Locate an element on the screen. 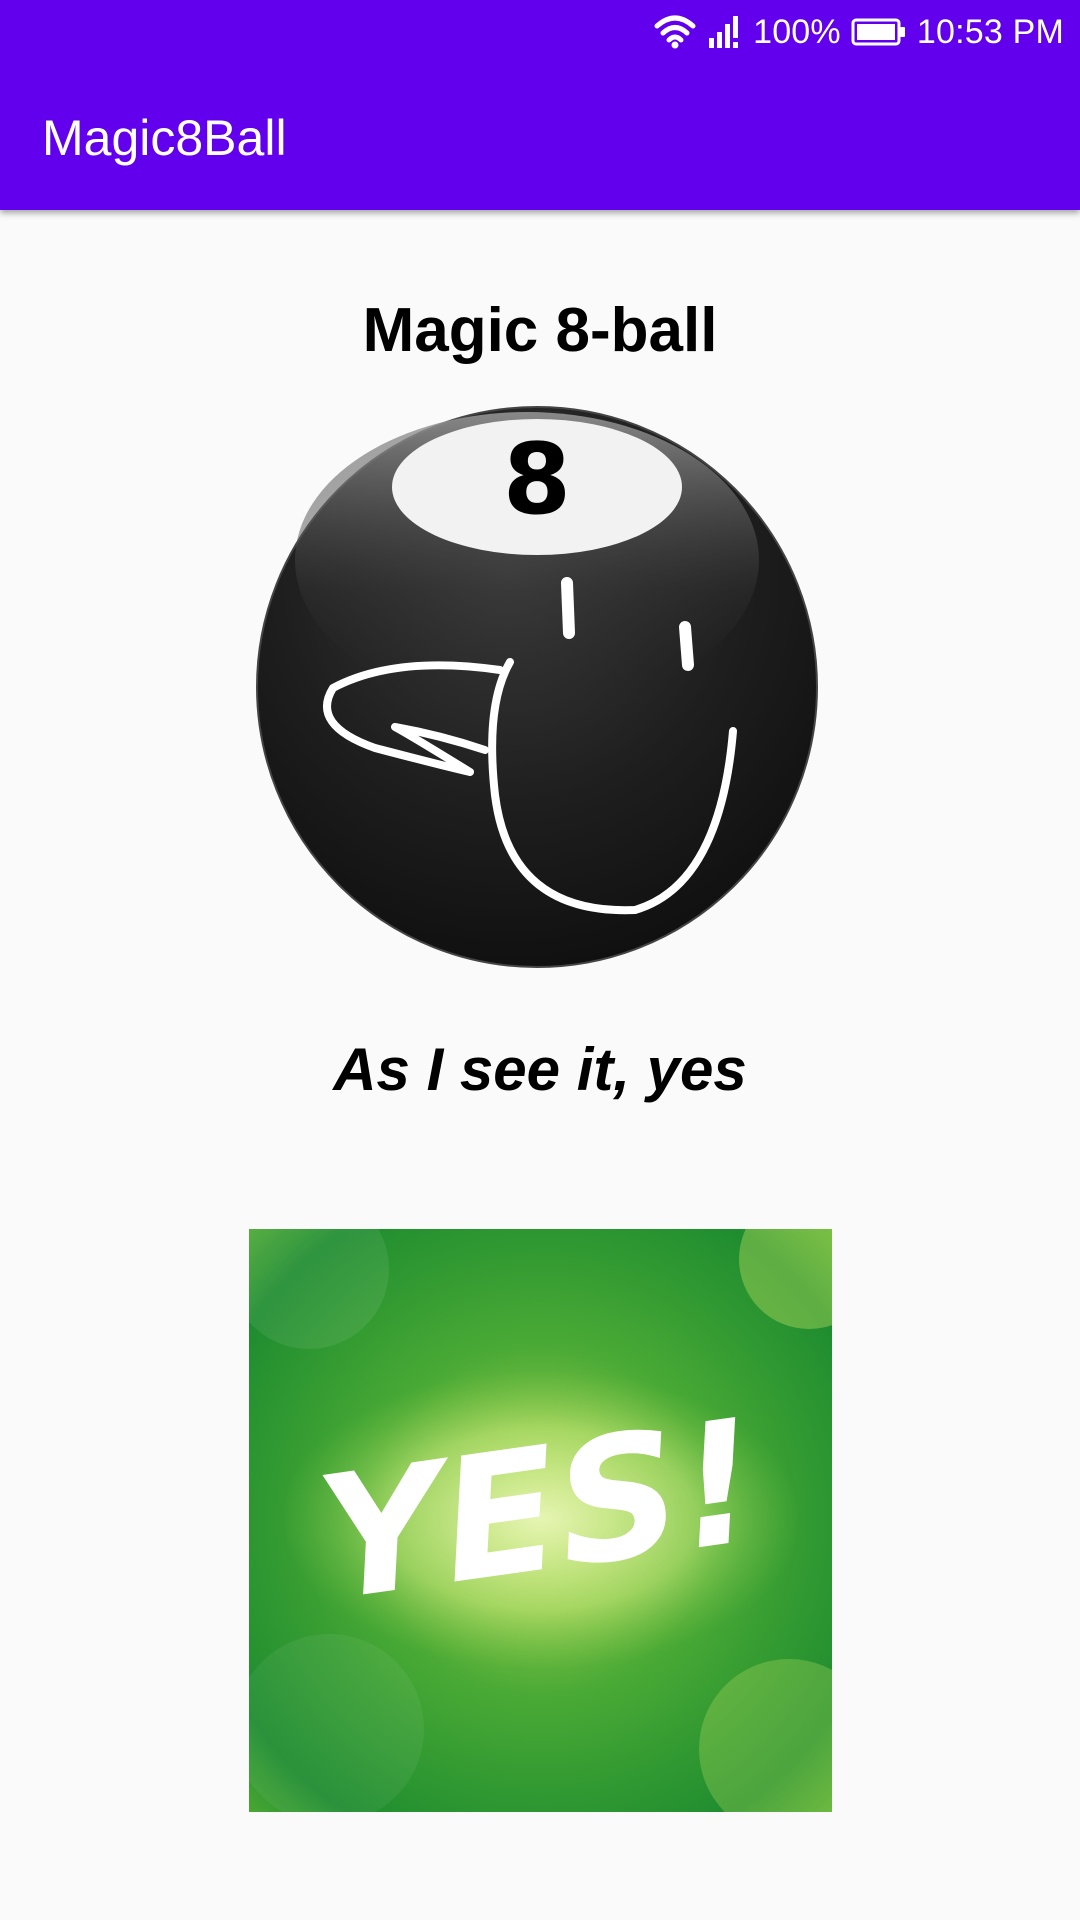  wifi-icon is located at coordinates (675, 32).